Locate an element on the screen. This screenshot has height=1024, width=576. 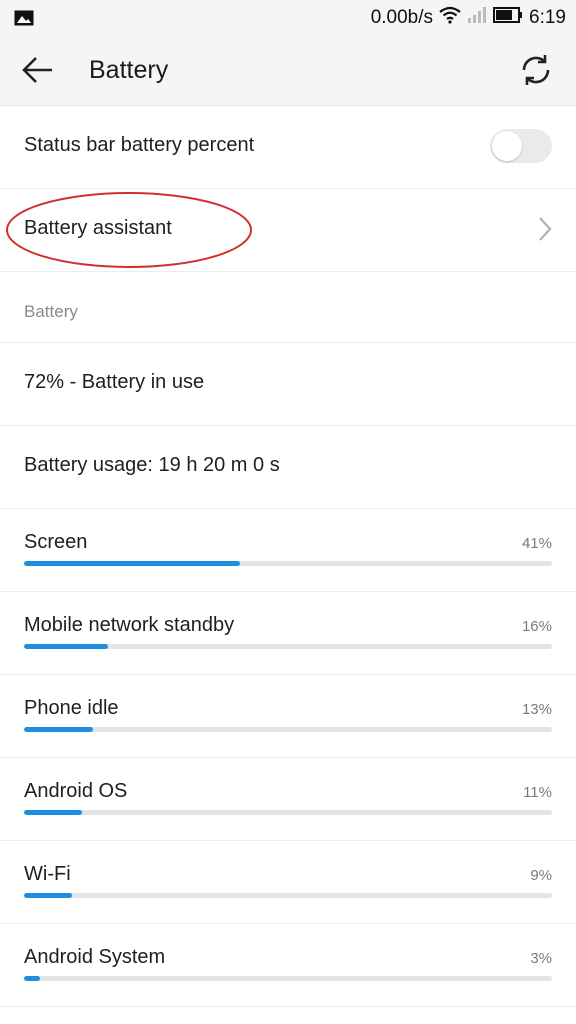
toggle-knob is located at coordinates (507, 146).